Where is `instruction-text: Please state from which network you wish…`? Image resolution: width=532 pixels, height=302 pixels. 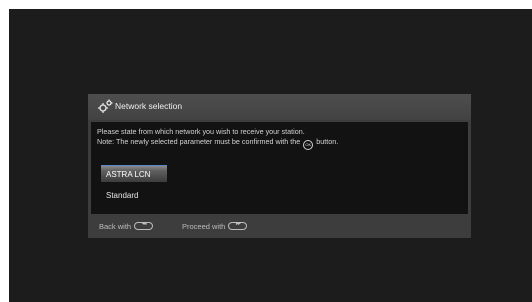
instruction-text: Please state from which network you wish… is located at coordinates (217, 138).